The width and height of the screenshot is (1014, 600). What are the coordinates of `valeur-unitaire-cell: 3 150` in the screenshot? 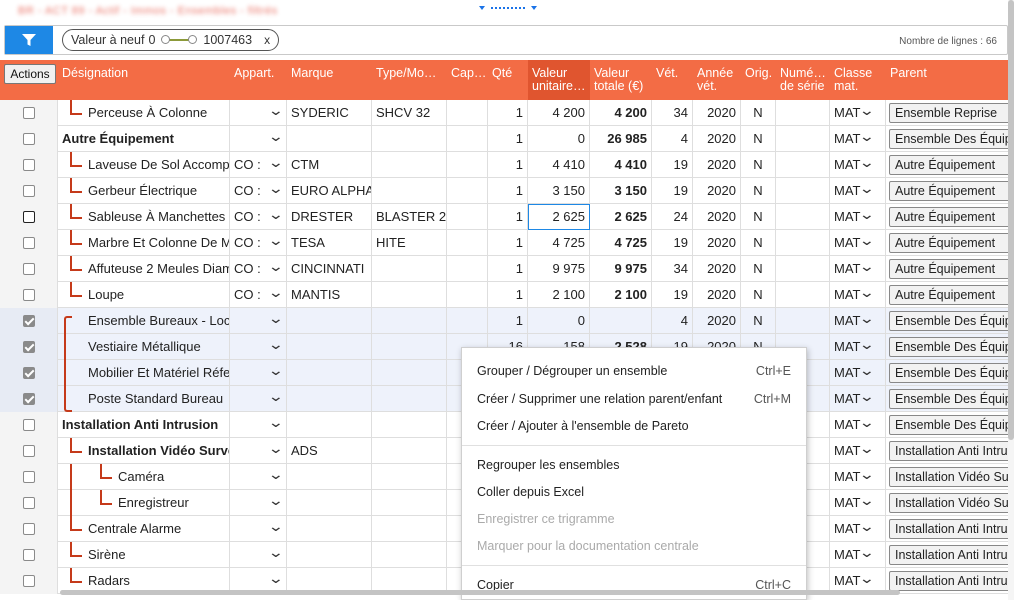 It's located at (559, 191).